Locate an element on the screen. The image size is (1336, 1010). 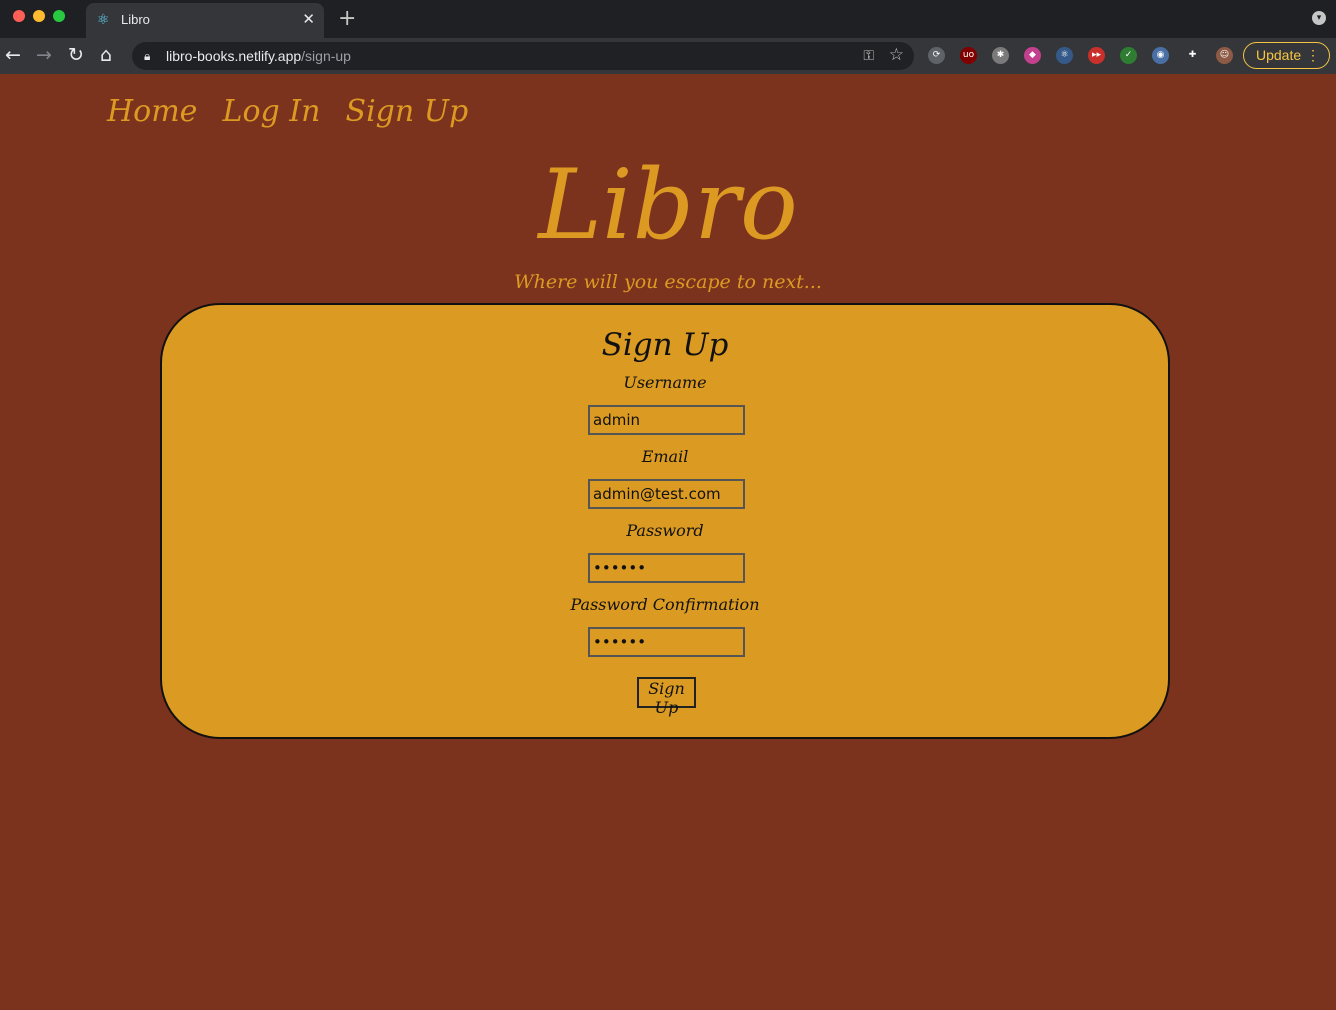
nav-login-link: Log In is located at coordinates (272, 111).